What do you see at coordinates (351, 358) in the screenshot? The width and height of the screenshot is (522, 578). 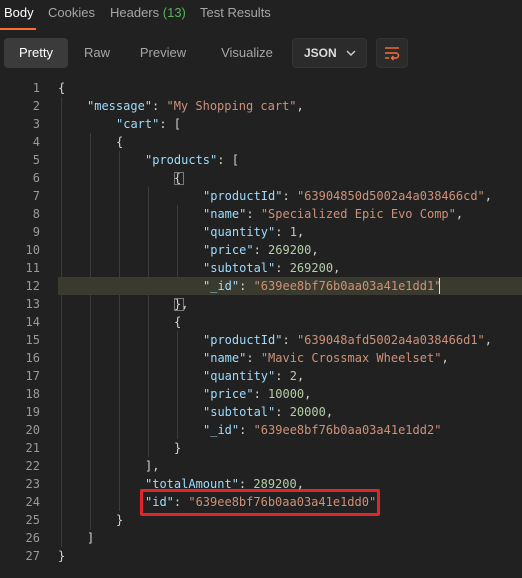 I see `json-string: "Mavic Crossmax Wheelset"` at bounding box center [351, 358].